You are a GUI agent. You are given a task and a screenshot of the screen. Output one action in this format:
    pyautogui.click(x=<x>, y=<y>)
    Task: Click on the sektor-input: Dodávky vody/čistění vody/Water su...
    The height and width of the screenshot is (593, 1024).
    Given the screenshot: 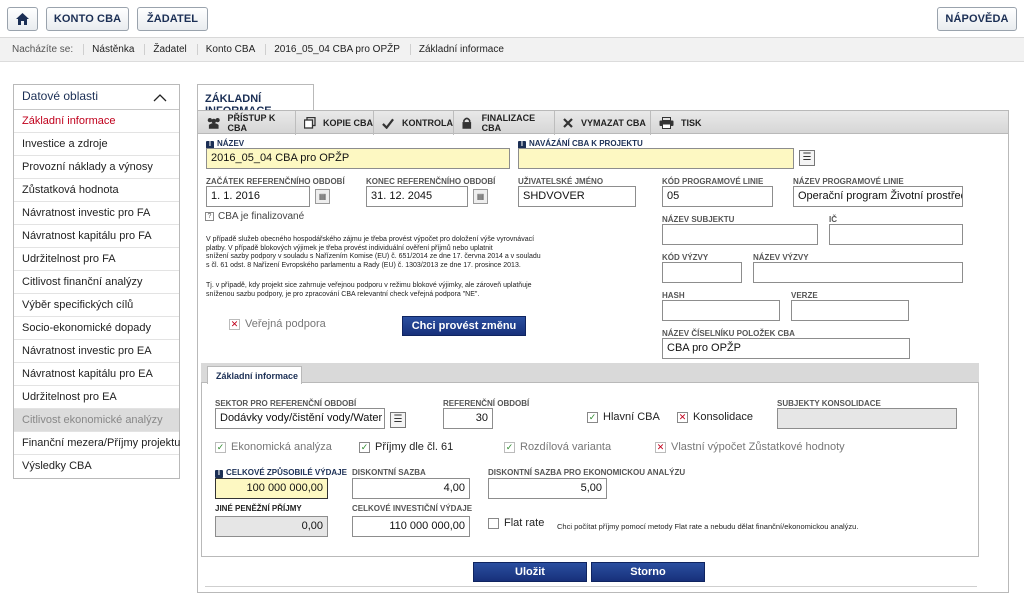 What is the action you would take?
    pyautogui.click(x=300, y=418)
    